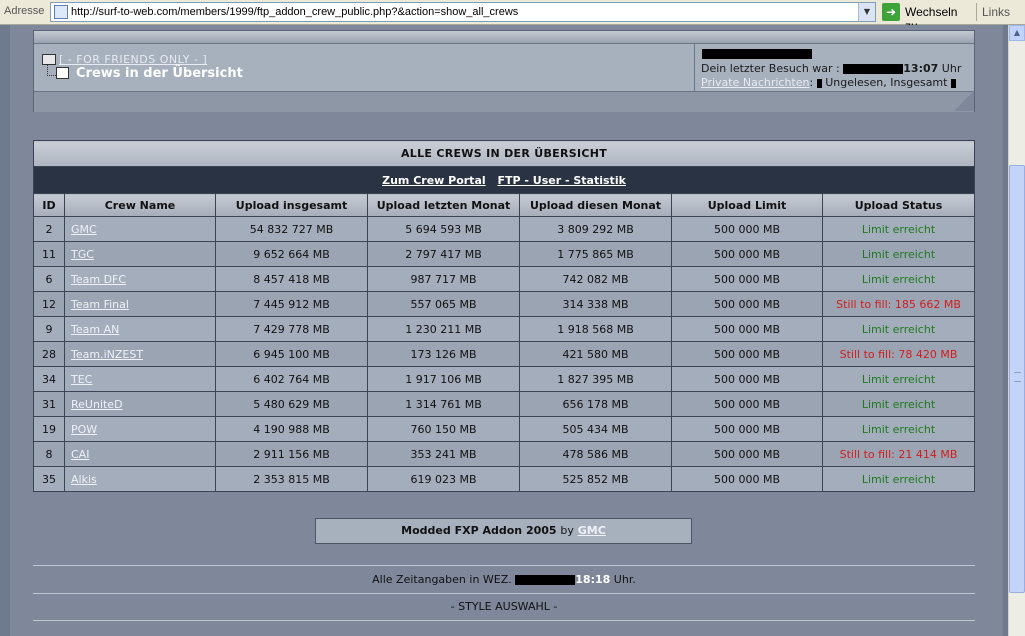  I want to click on cell-upload-this-month-text: 478 586 MB, so click(595, 454).